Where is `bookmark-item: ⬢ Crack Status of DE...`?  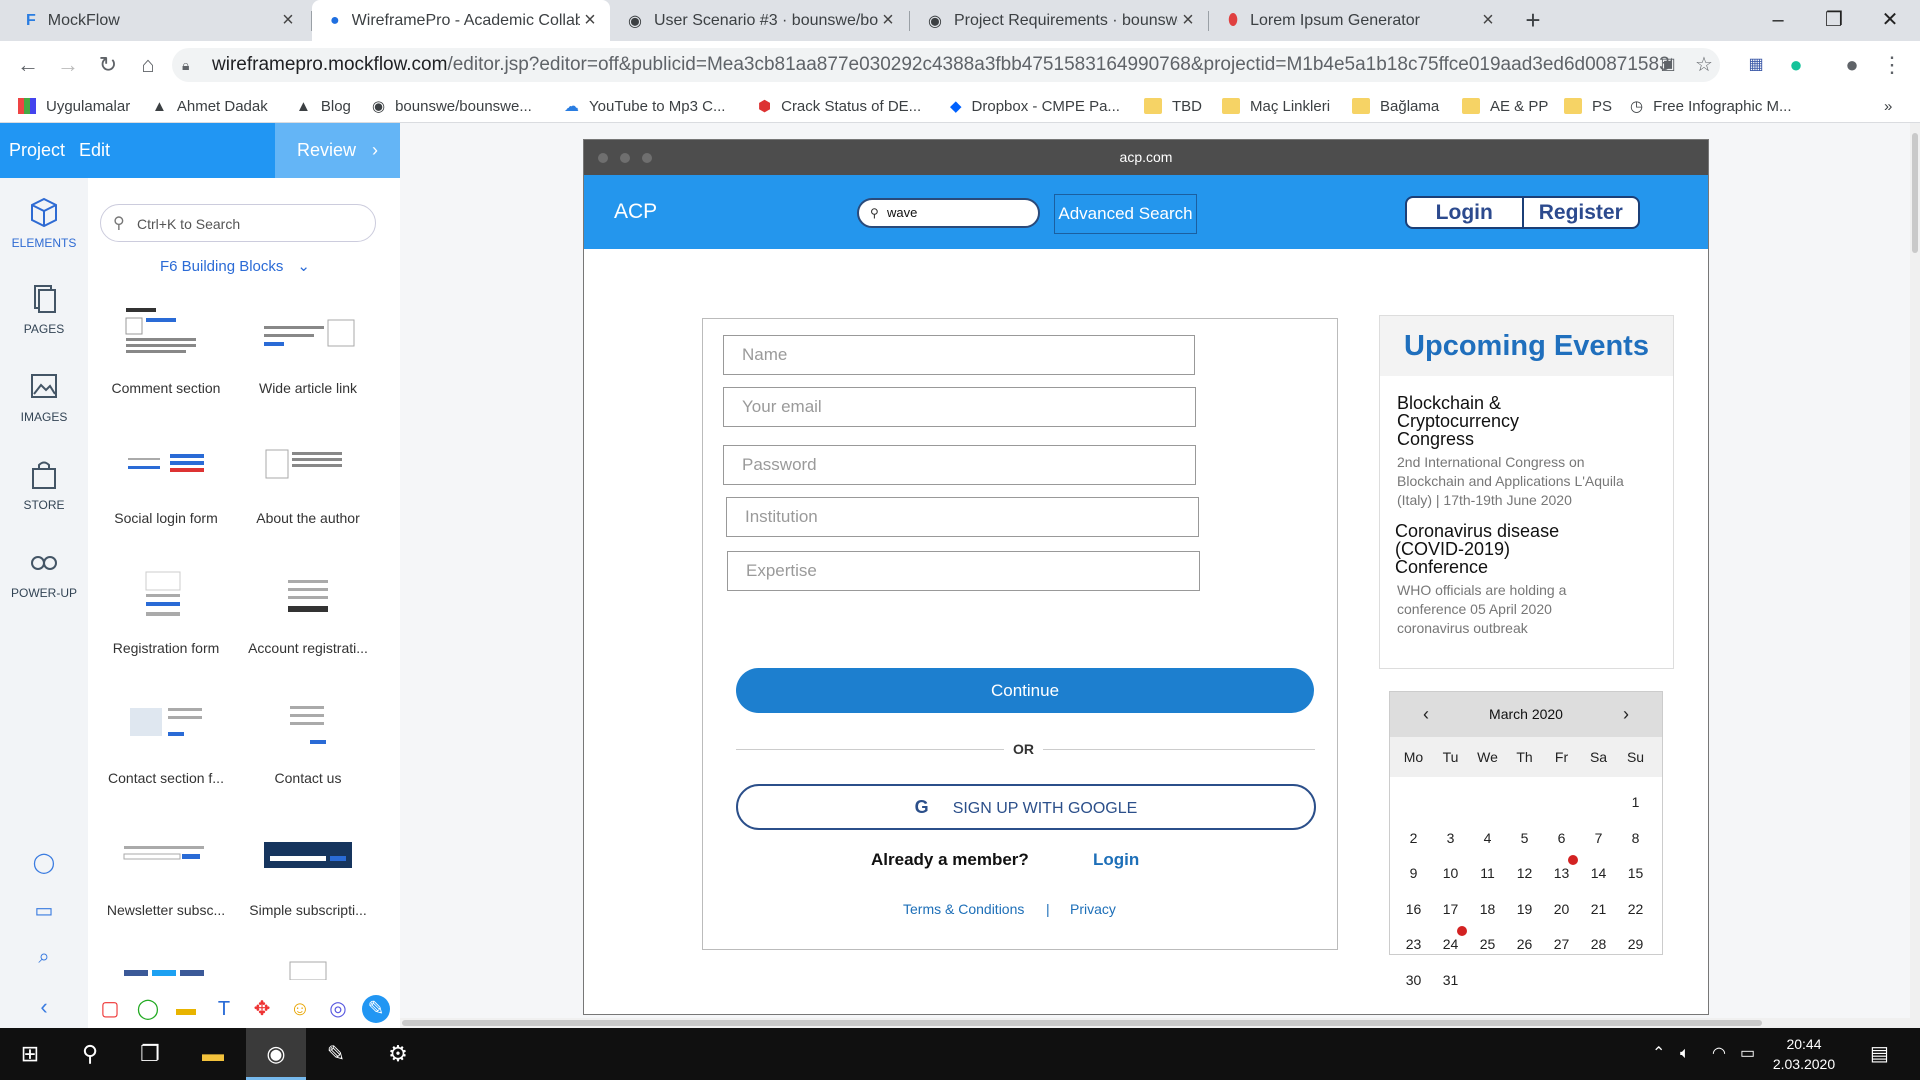
bookmark-item: ⬢ Crack Status of DE... is located at coordinates (839, 106).